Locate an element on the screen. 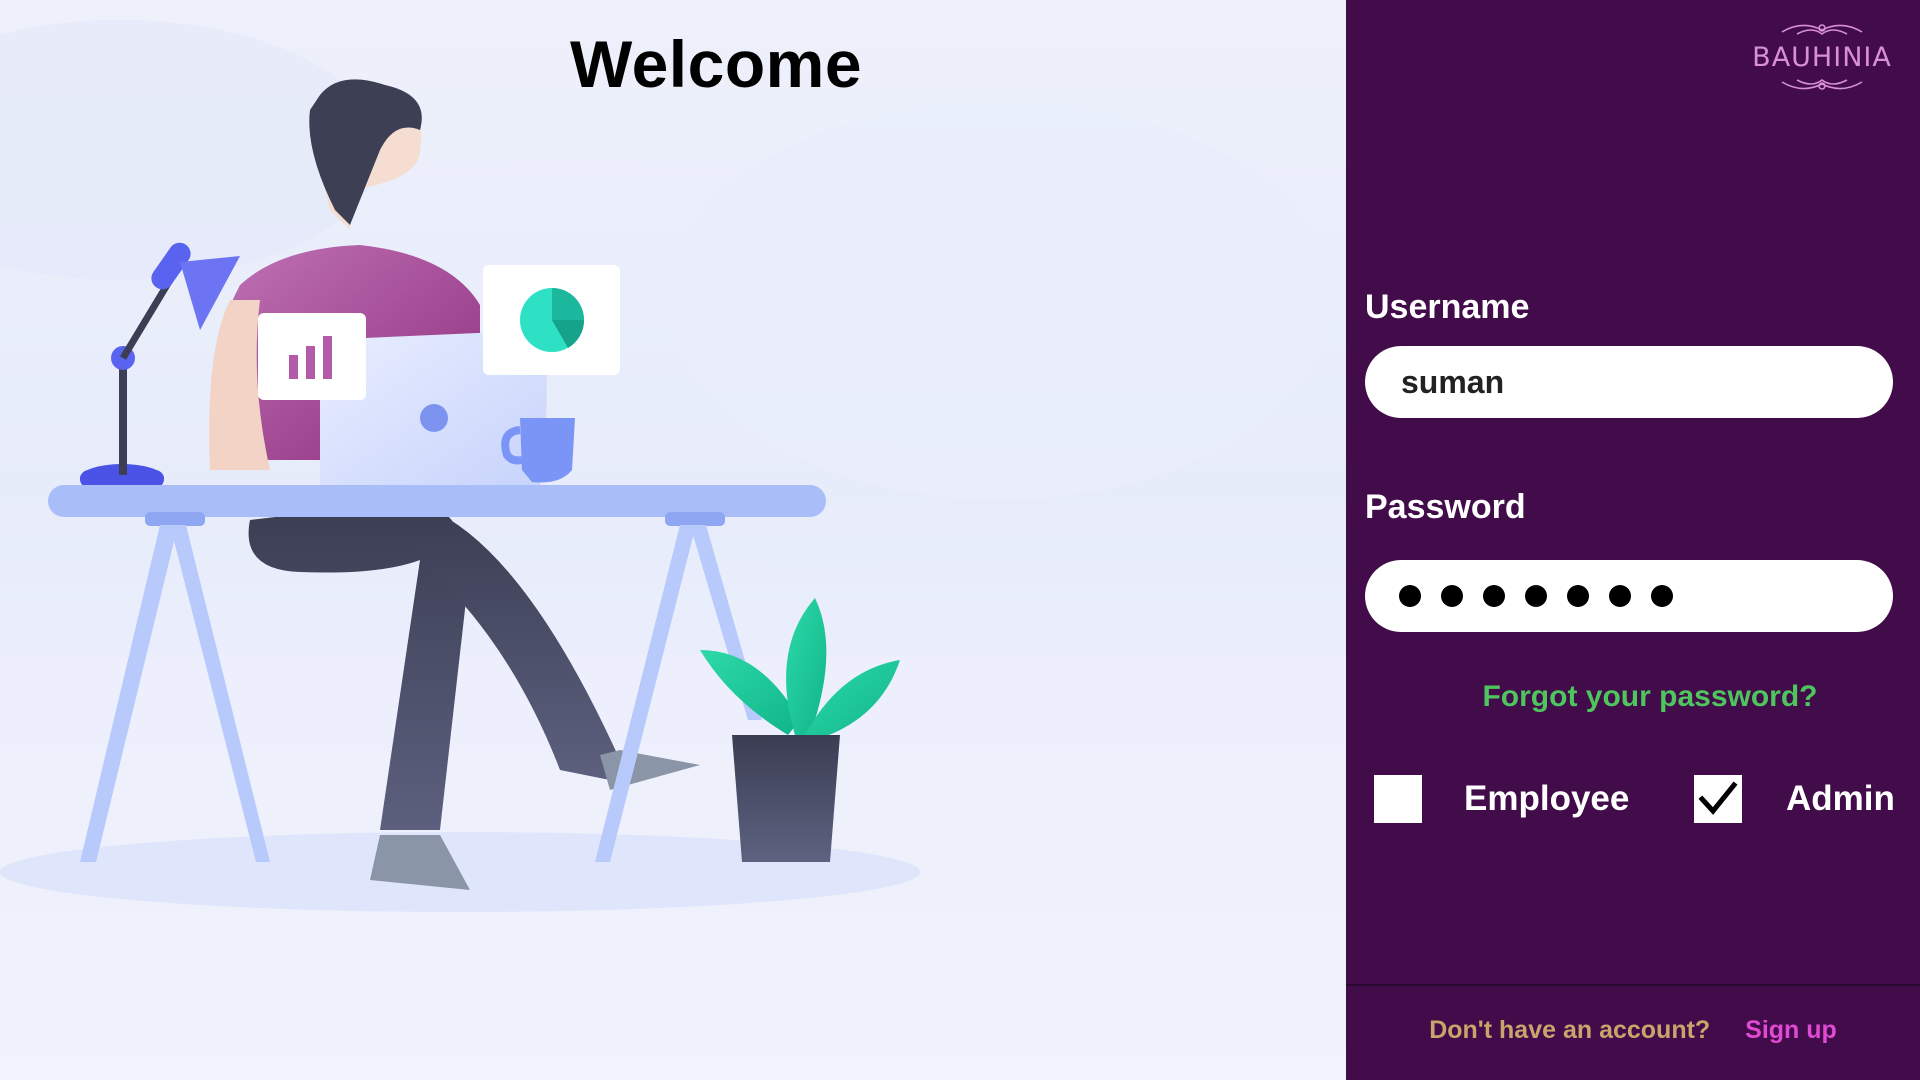 The height and width of the screenshot is (1080, 1920). checkmark-icon is located at coordinates (1718, 798).